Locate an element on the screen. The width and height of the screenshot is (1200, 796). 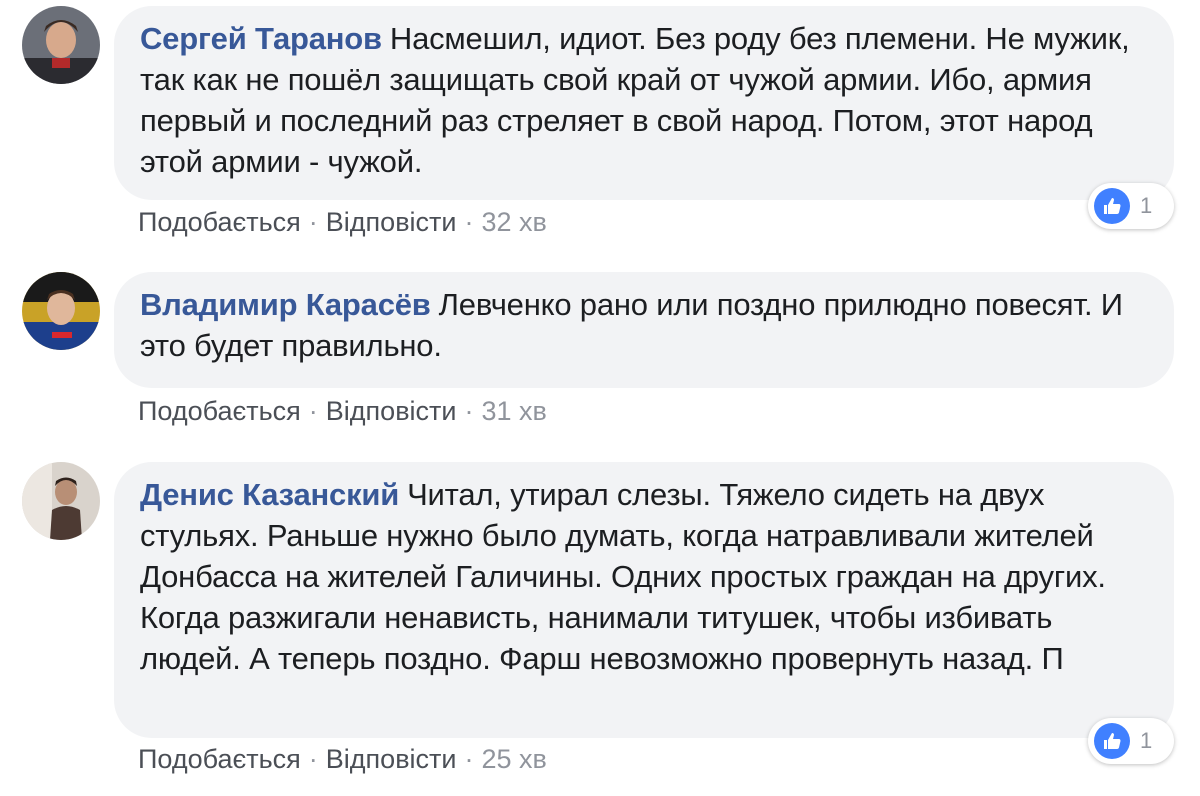
comment-actions: Подобається · Відповісти · 31 хв is located at coordinates (342, 411).